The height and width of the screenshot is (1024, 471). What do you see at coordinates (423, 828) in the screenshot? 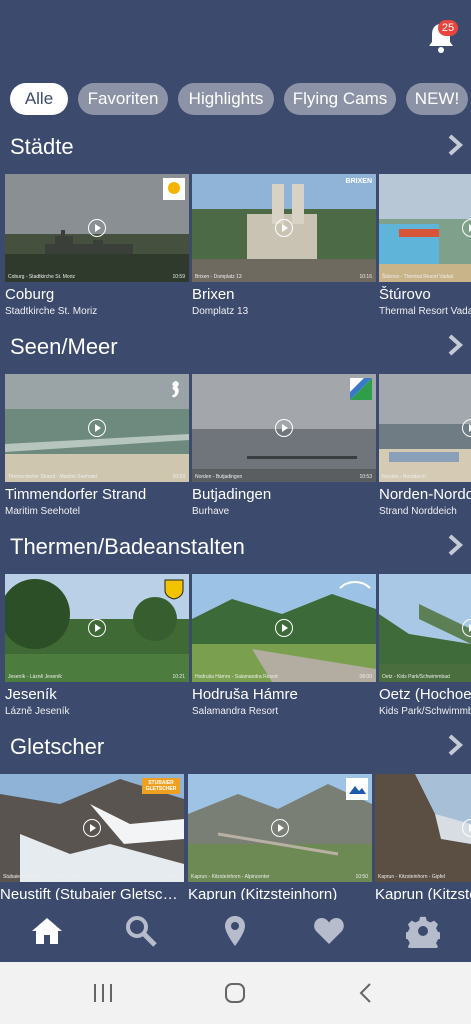
I see `webcam-thumbnail: Kaprun - Kitzsteinhorn - Gipfel` at bounding box center [423, 828].